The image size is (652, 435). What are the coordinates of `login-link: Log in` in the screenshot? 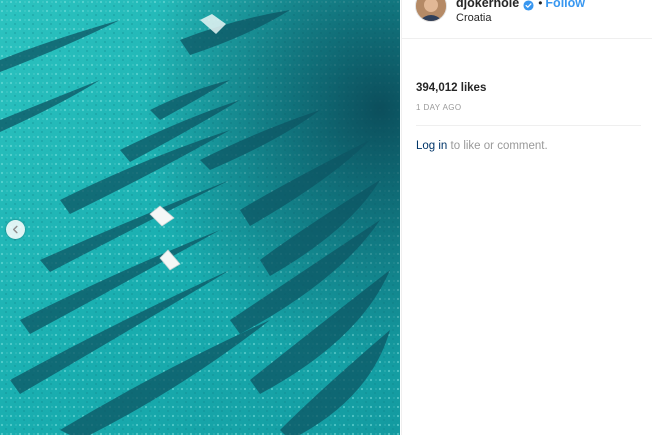 It's located at (431, 146).